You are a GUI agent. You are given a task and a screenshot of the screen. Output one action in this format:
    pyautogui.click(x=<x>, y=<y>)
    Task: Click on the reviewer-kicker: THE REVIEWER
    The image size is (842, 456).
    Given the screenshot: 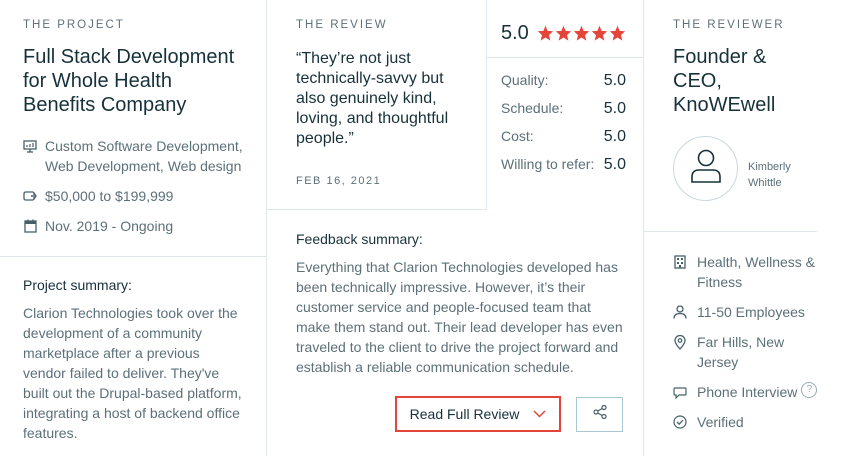 What is the action you would take?
    pyautogui.click(x=729, y=25)
    